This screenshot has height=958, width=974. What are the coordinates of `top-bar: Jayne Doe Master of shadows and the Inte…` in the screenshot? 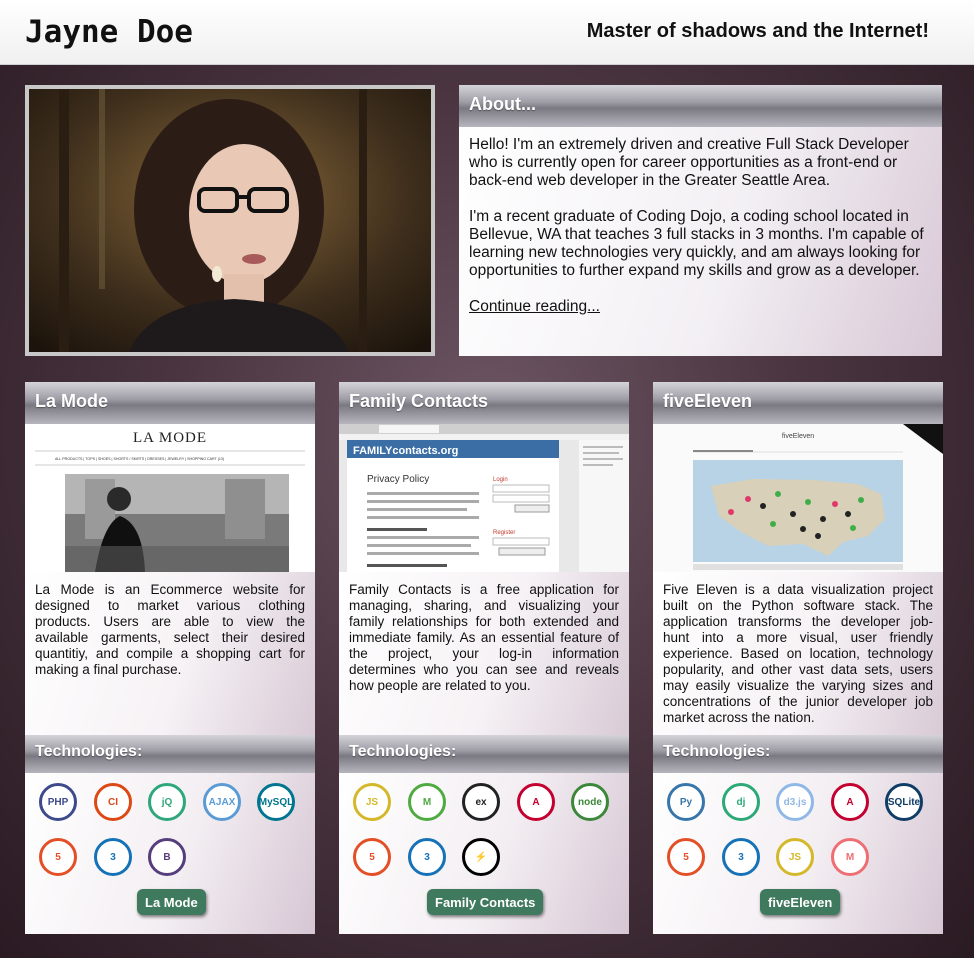 It's located at (487, 32).